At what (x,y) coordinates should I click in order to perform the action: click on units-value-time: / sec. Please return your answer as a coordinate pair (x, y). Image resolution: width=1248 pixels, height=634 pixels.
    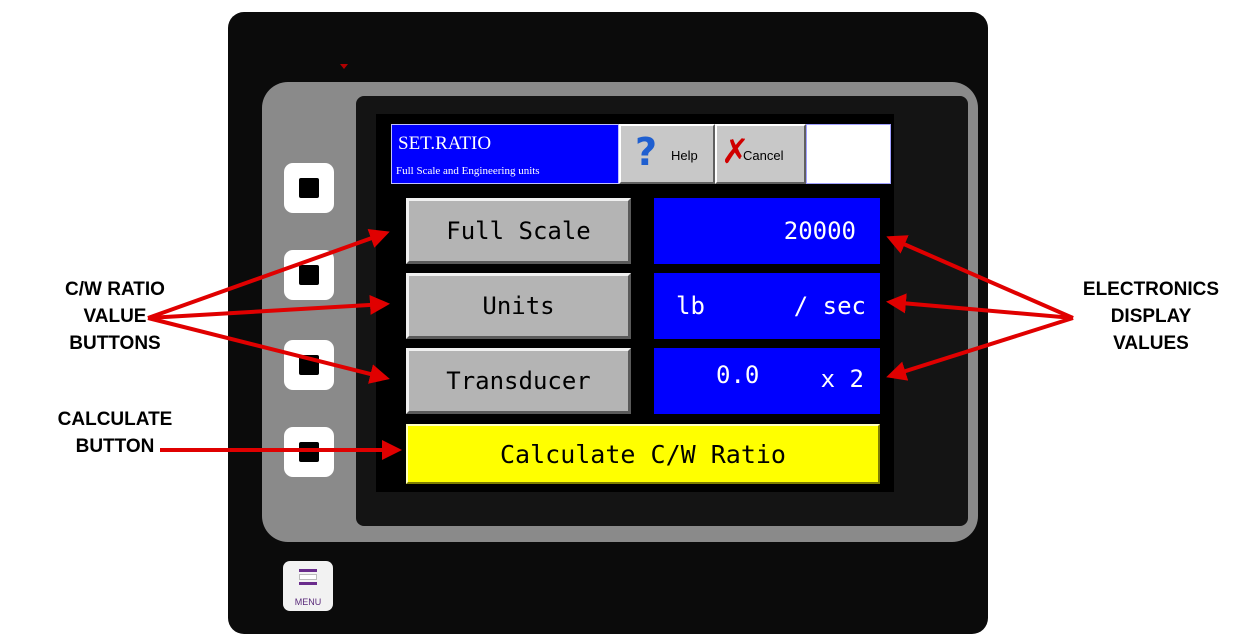
    Looking at the image, I should click on (829, 306).